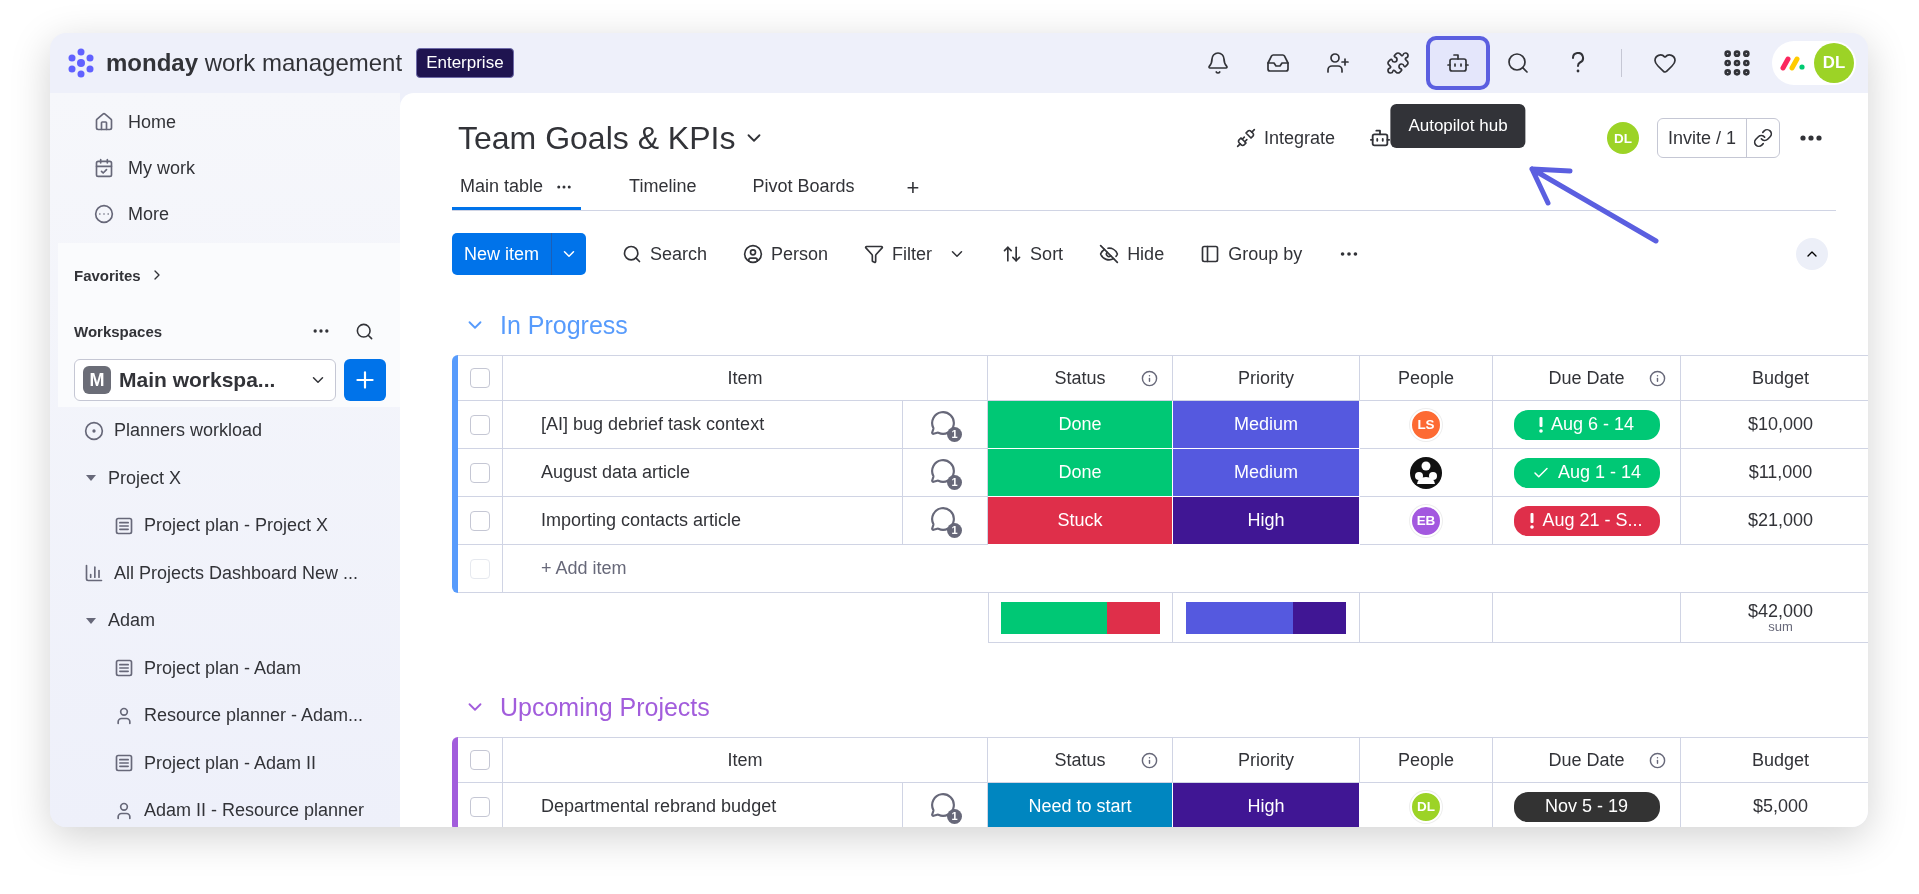  I want to click on nav-item: My work, so click(161, 168).